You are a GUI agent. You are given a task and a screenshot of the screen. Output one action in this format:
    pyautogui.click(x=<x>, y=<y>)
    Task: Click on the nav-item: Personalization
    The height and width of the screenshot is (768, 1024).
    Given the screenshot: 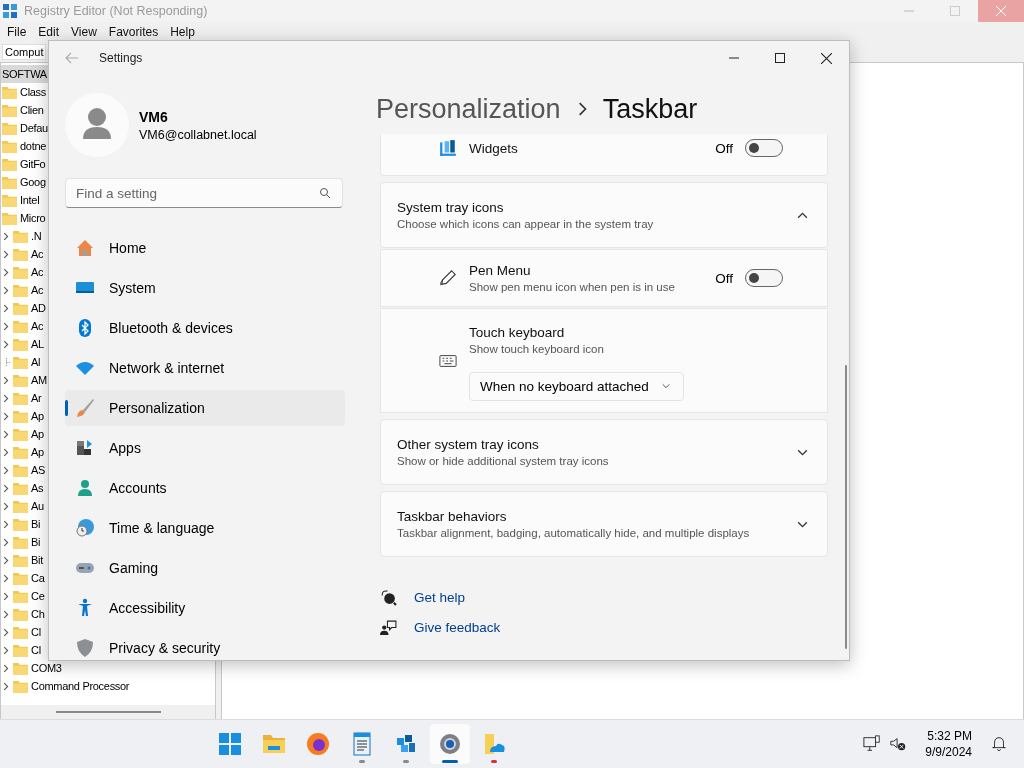 What is the action you would take?
    pyautogui.click(x=205, y=408)
    